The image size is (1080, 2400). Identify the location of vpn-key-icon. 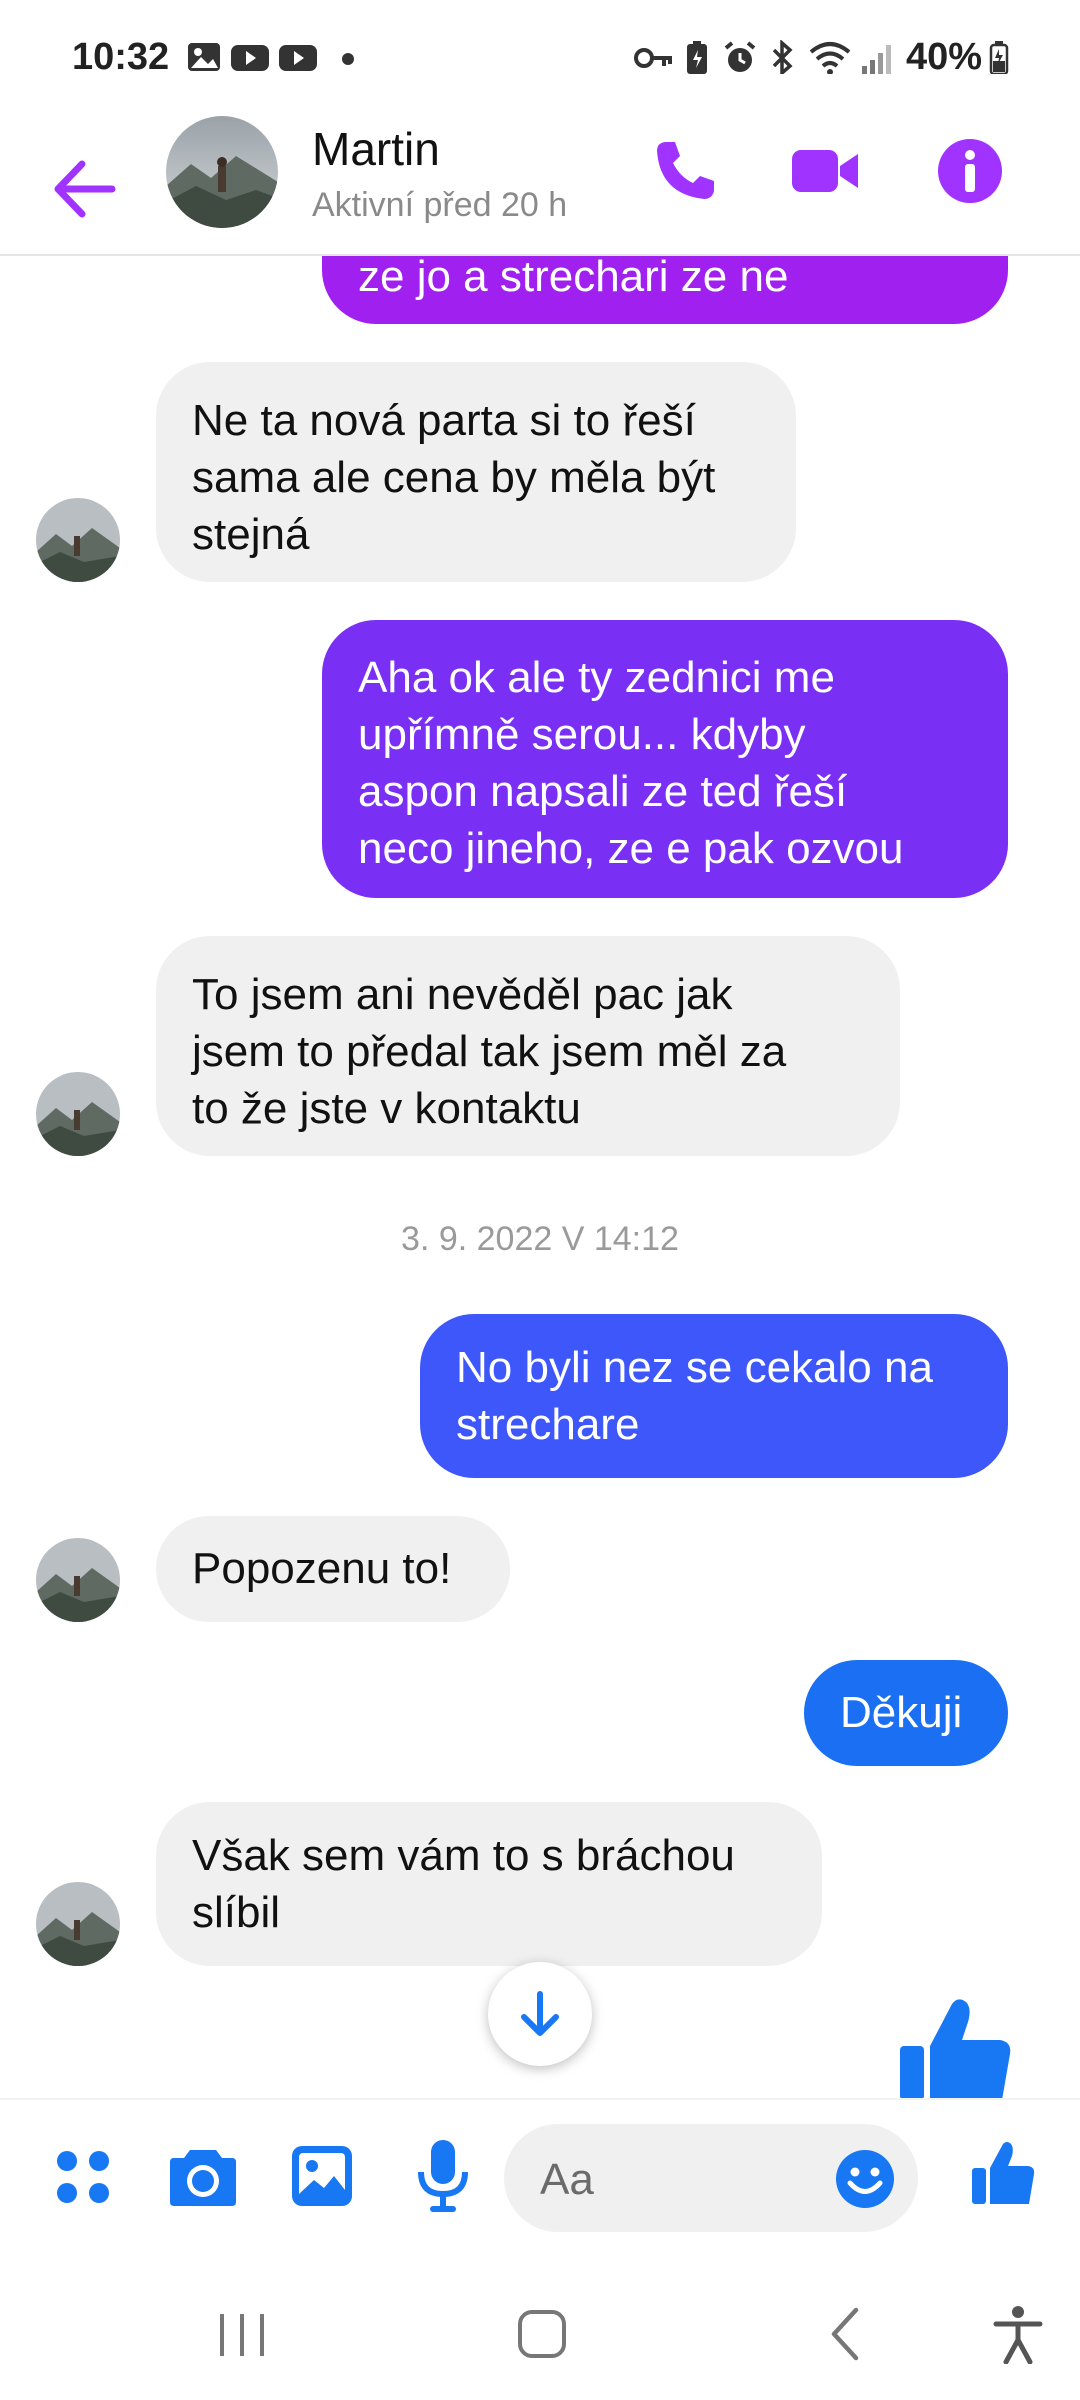
(653, 58).